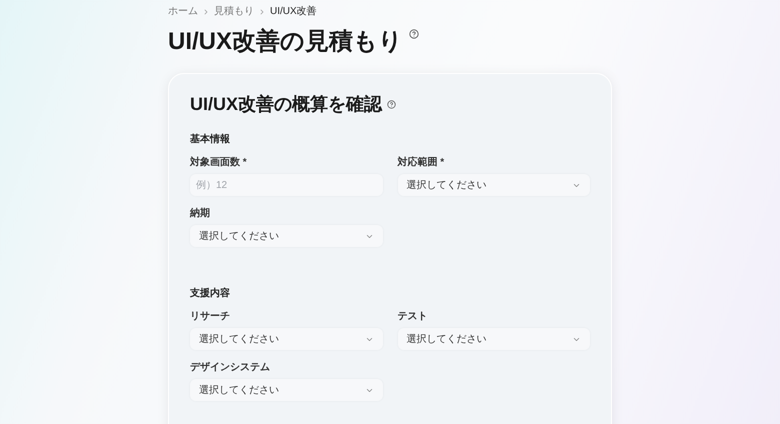  What do you see at coordinates (286, 42) in the screenshot?
I see `page-title: UI/UX改善の見積もり` at bounding box center [286, 42].